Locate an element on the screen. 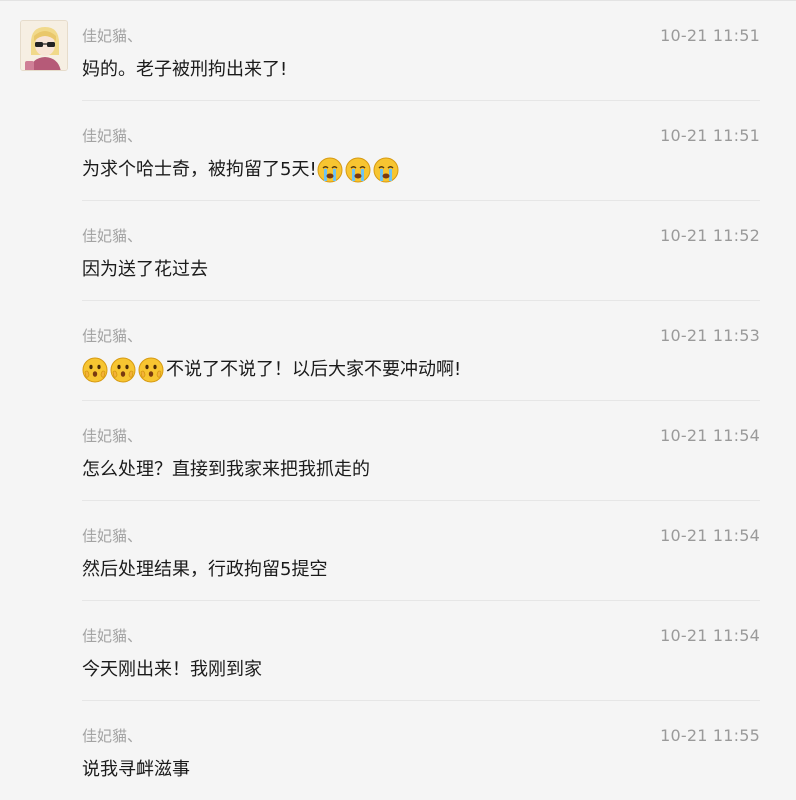 The height and width of the screenshot is (800, 796). message-content: 今天刚出来！我刚到家 is located at coordinates (172, 670).